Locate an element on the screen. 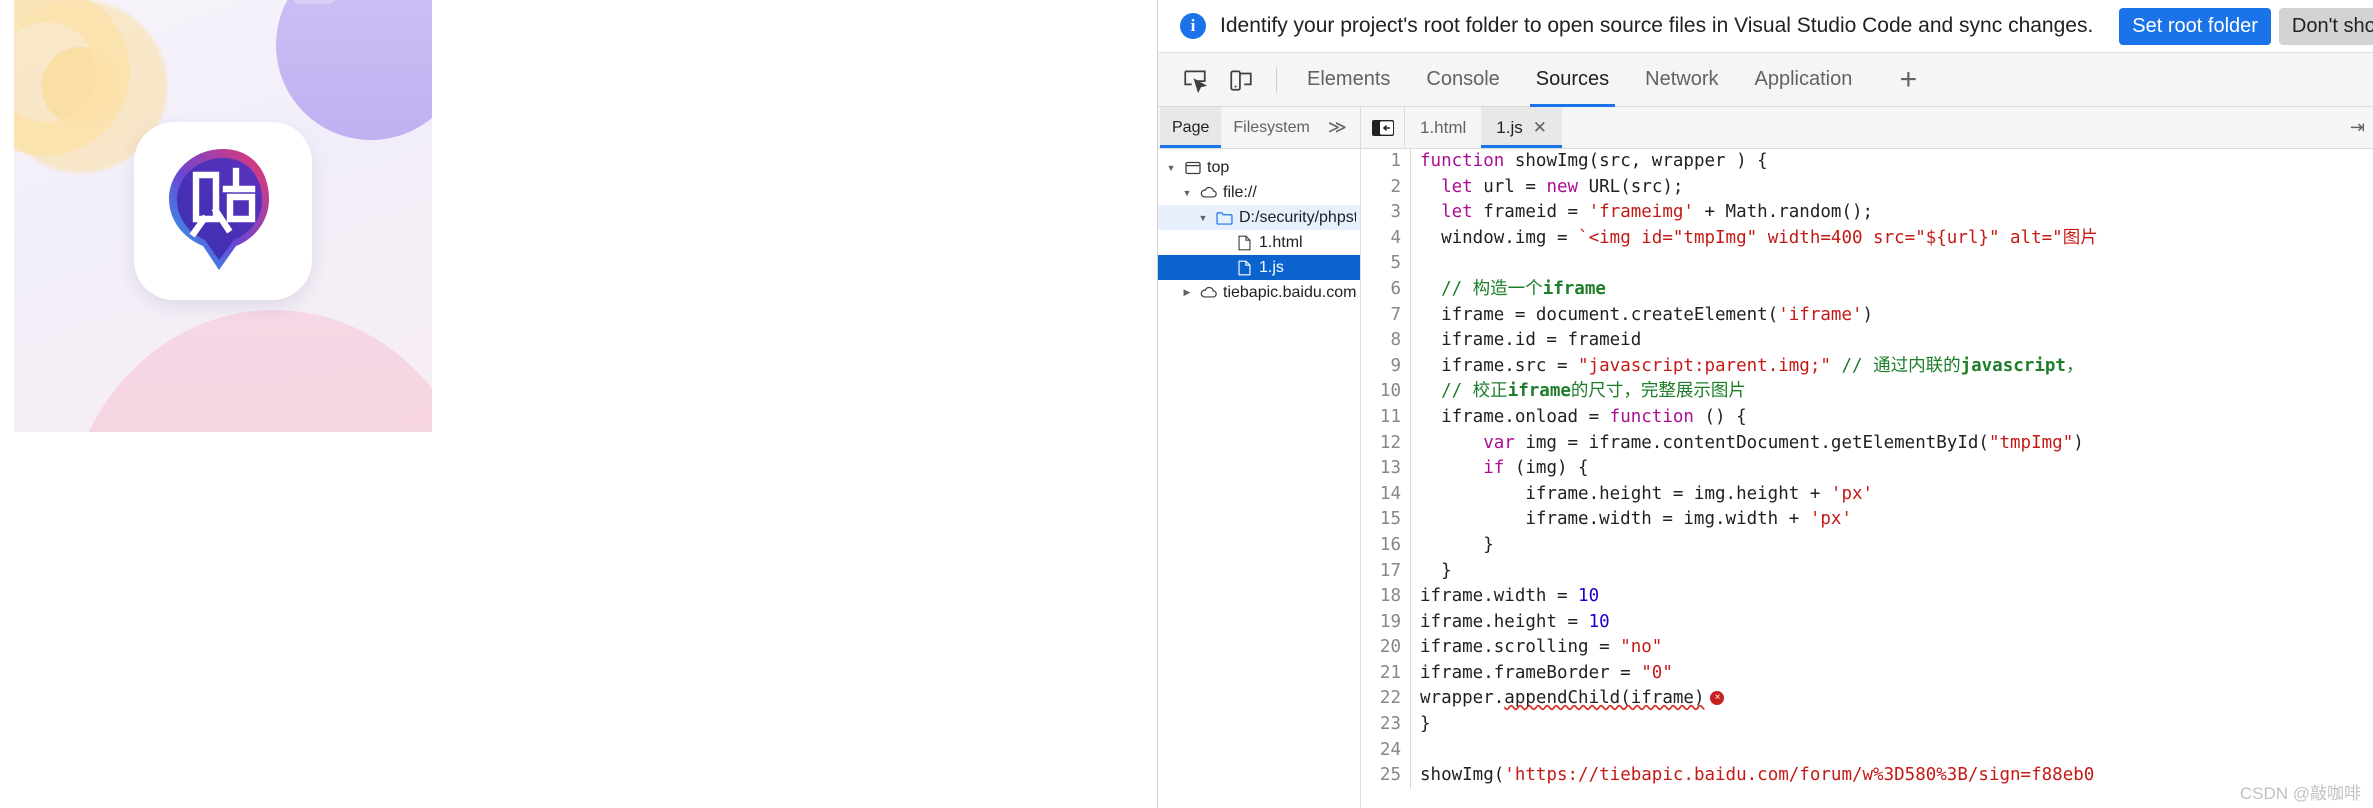  line-number: 11 is located at coordinates (1386, 417).